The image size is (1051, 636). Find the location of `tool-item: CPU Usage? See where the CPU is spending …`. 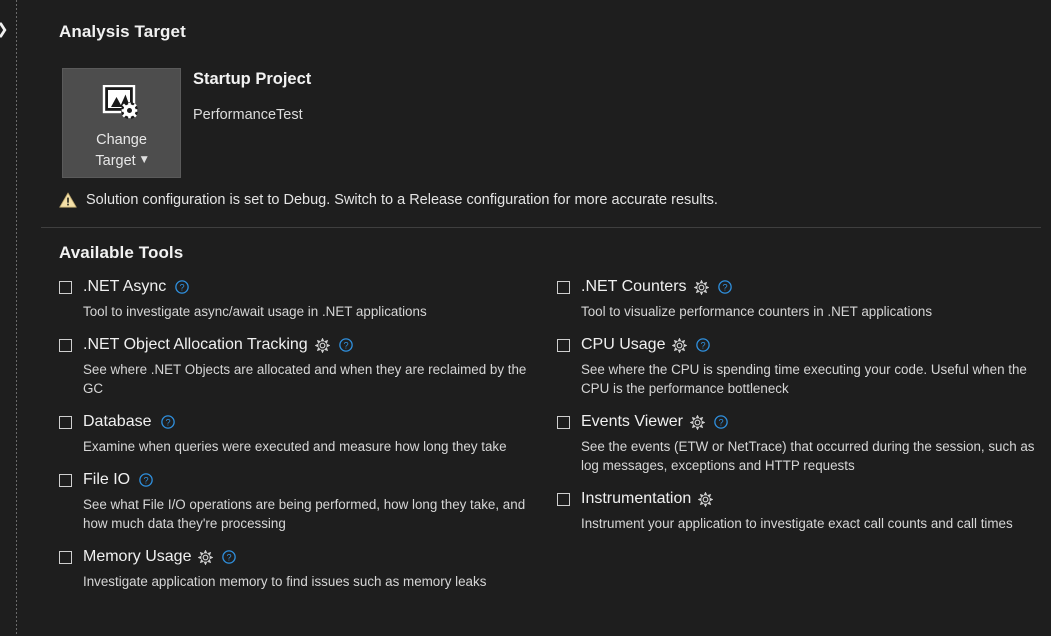

tool-item: CPU Usage? See where the CPU is spending … is located at coordinates (796, 366).